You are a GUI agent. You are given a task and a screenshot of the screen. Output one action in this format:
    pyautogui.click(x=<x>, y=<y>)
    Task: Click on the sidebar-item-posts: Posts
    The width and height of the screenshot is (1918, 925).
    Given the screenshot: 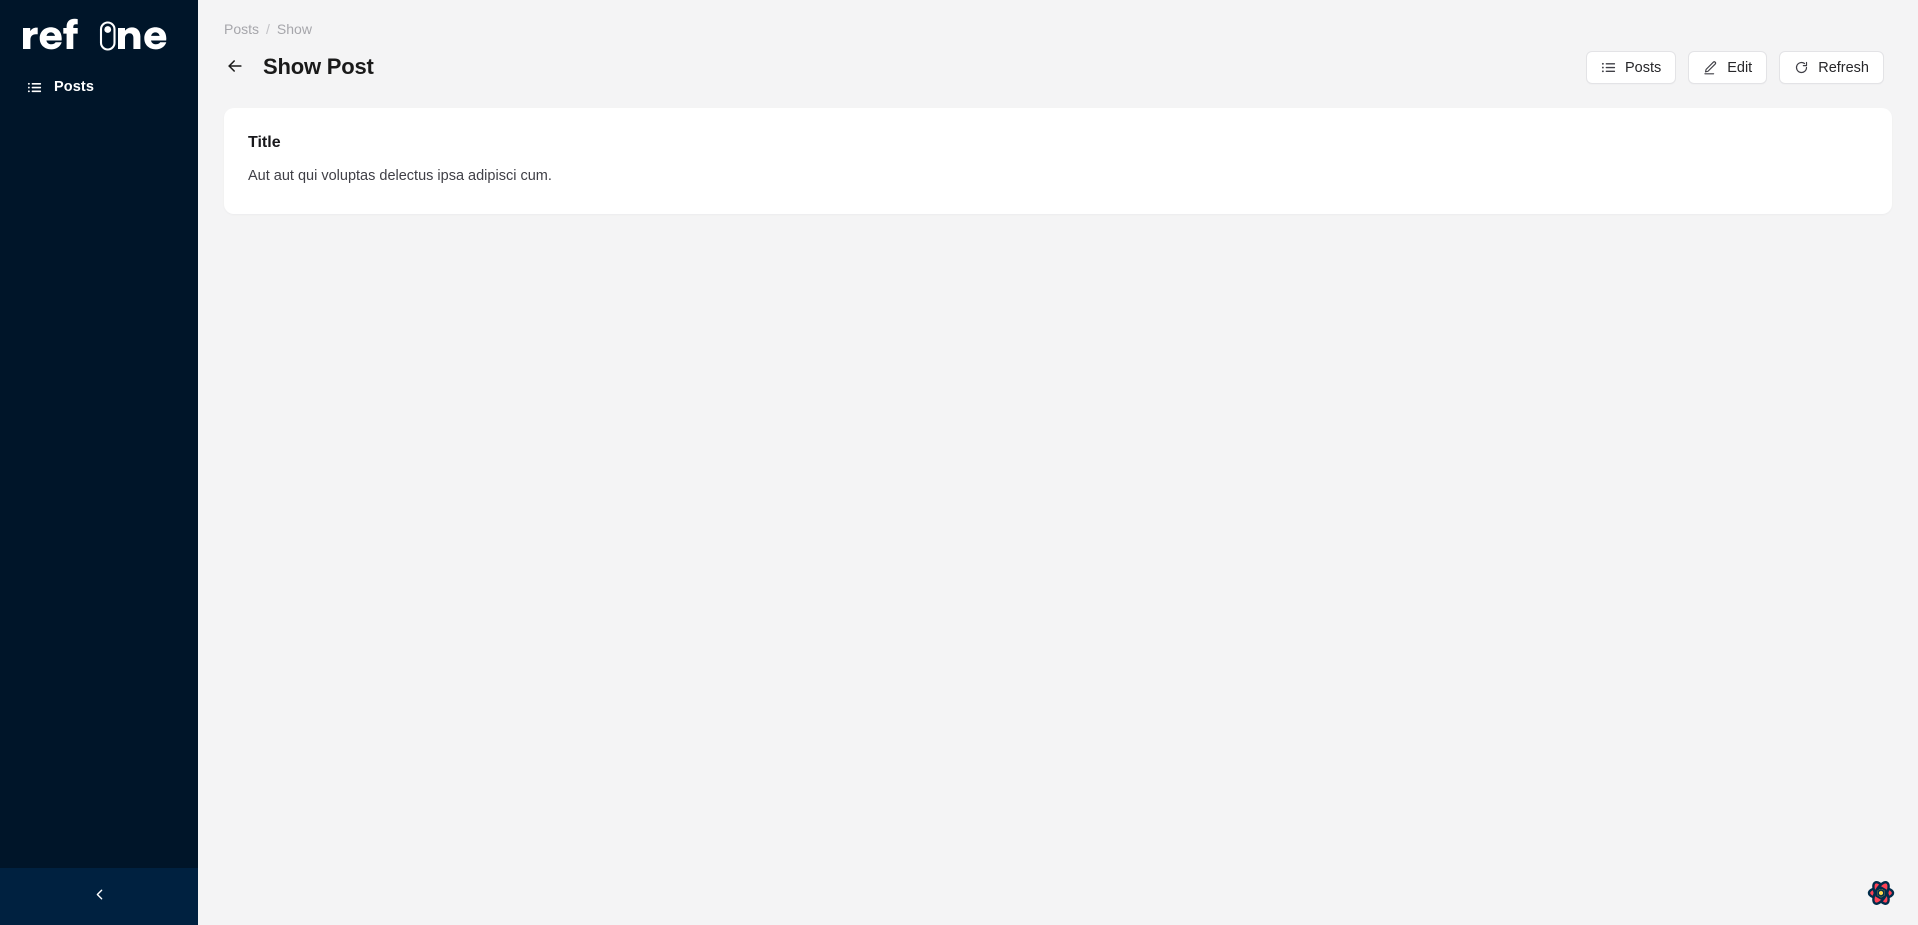 What is the action you would take?
    pyautogui.click(x=99, y=87)
    